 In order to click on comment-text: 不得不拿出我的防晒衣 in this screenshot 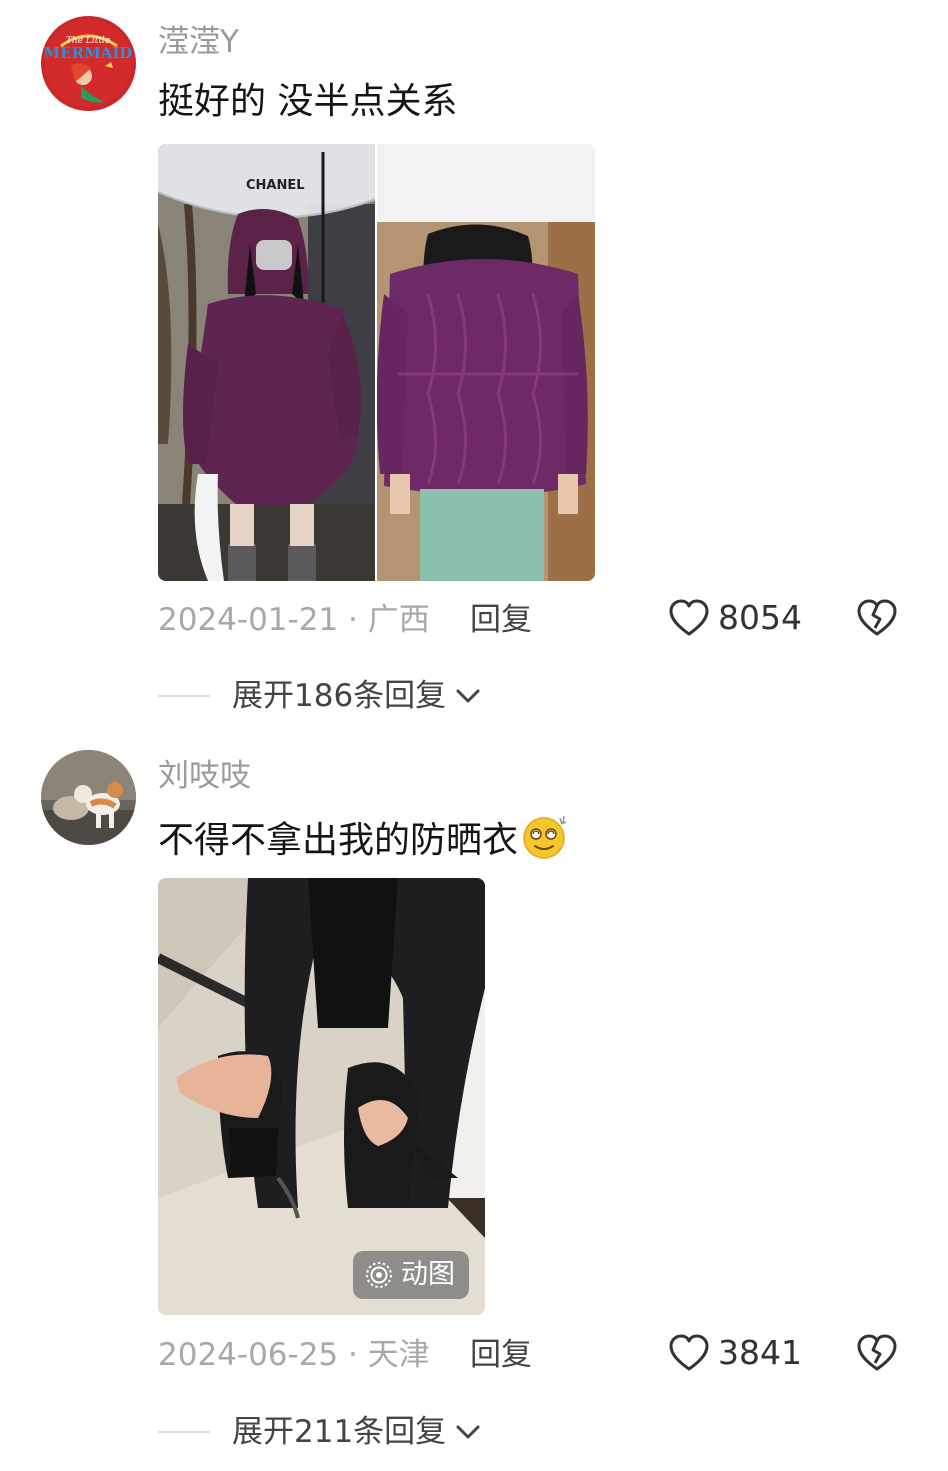, I will do `click(364, 842)`.